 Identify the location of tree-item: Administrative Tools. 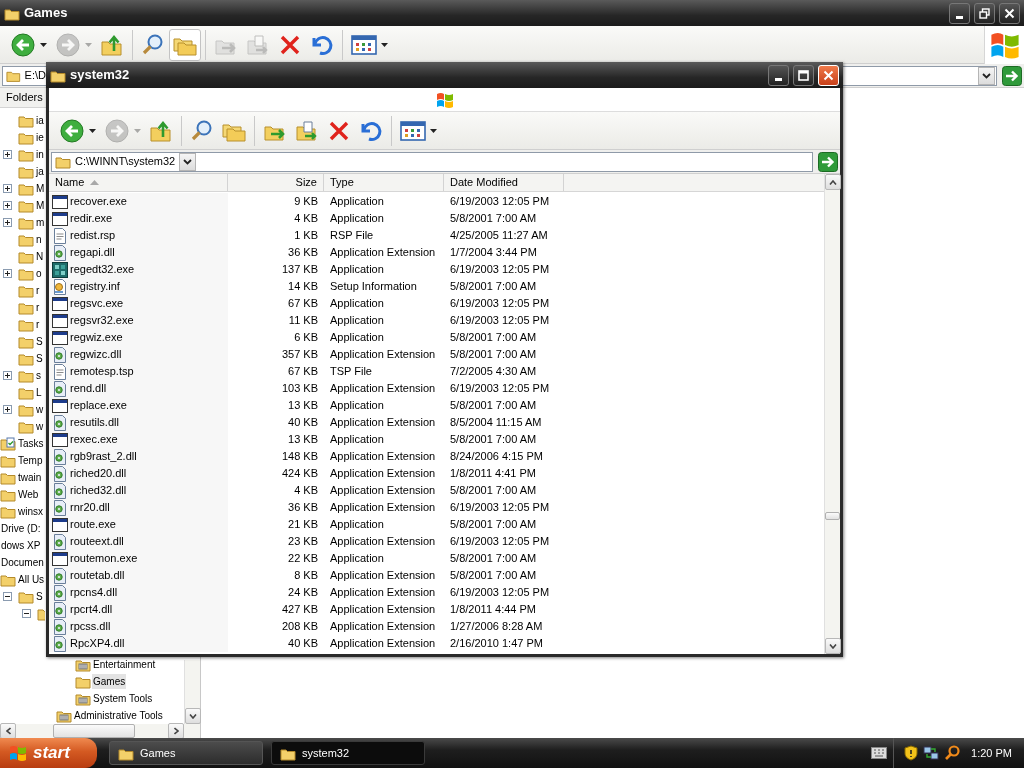
(118, 715).